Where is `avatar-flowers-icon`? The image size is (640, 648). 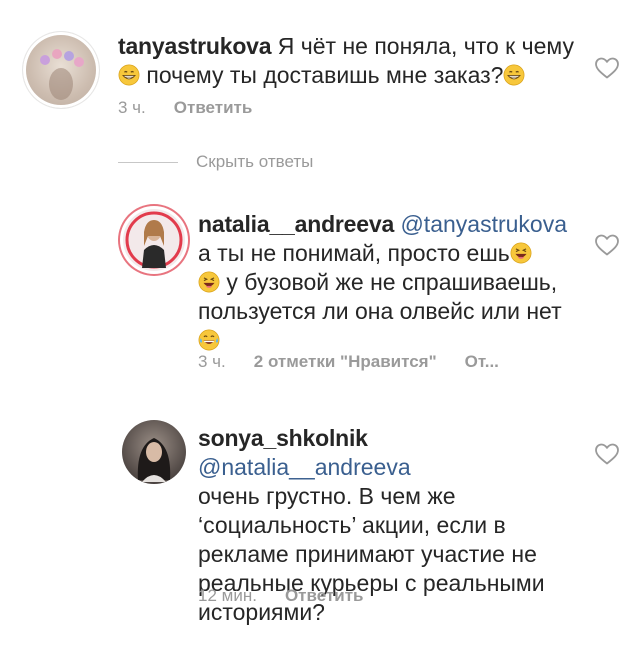
avatar-flowers-icon is located at coordinates (62, 74).